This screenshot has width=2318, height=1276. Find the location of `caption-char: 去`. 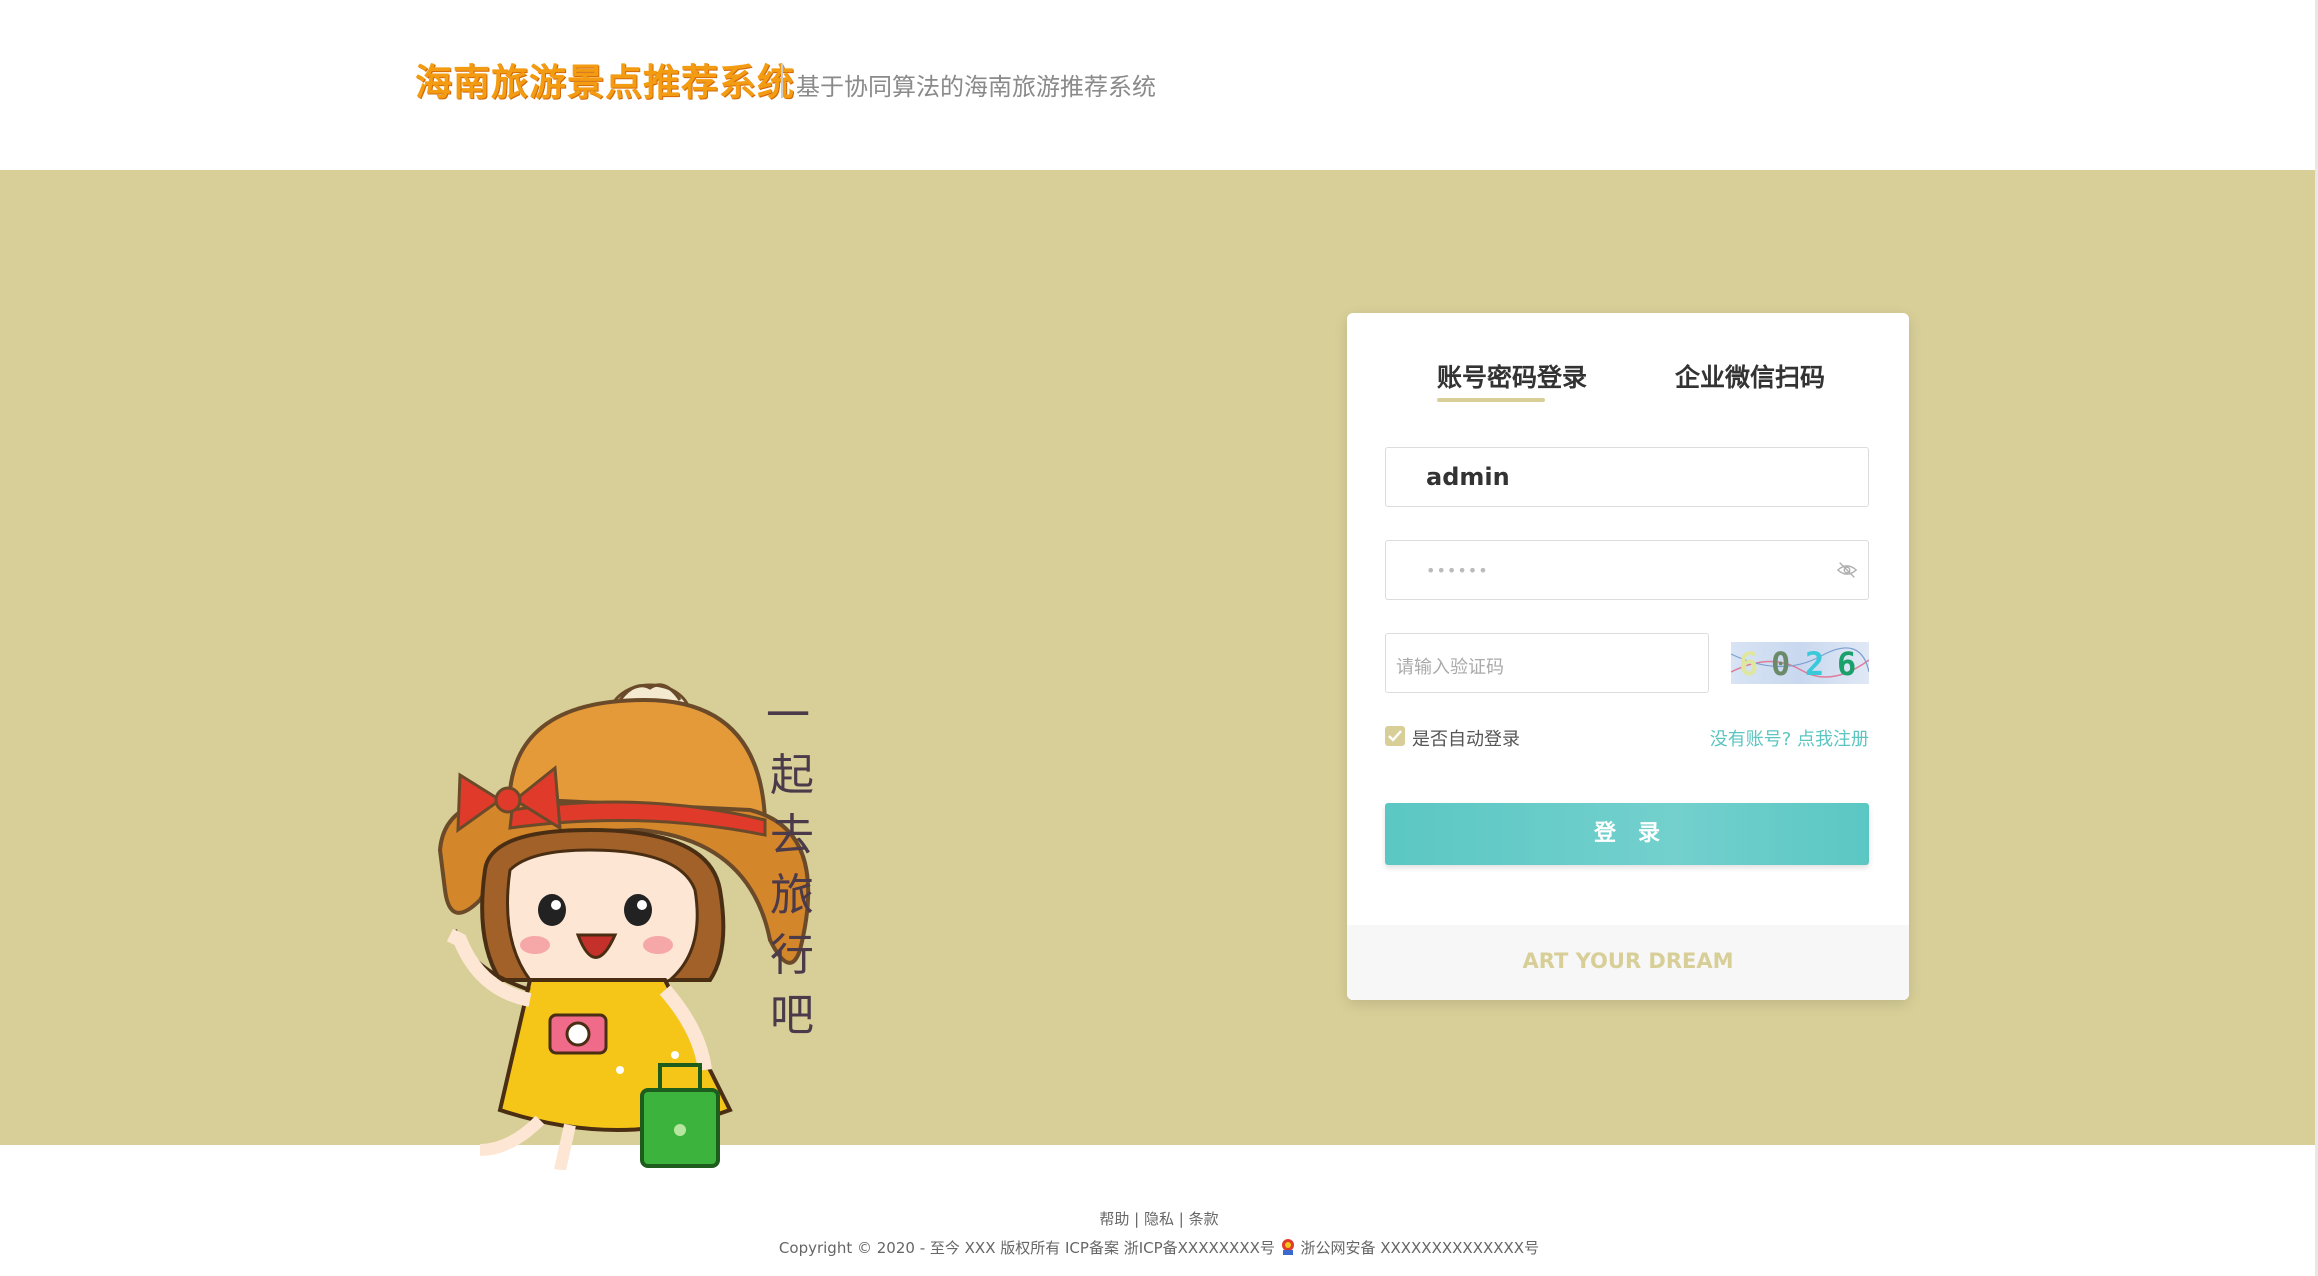

caption-char: 去 is located at coordinates (792, 835).